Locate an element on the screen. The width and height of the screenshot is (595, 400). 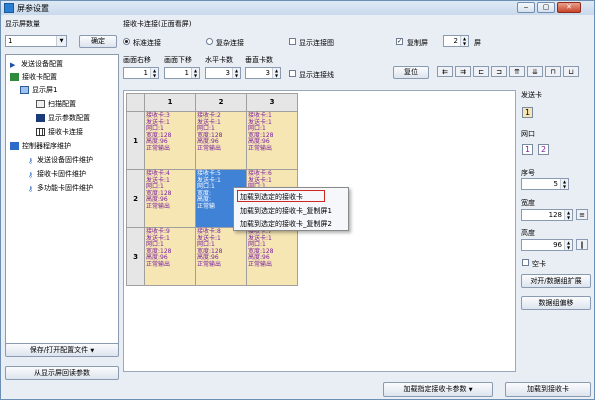
copy-screen-label: 复制屏 is located at coordinates (417, 43).